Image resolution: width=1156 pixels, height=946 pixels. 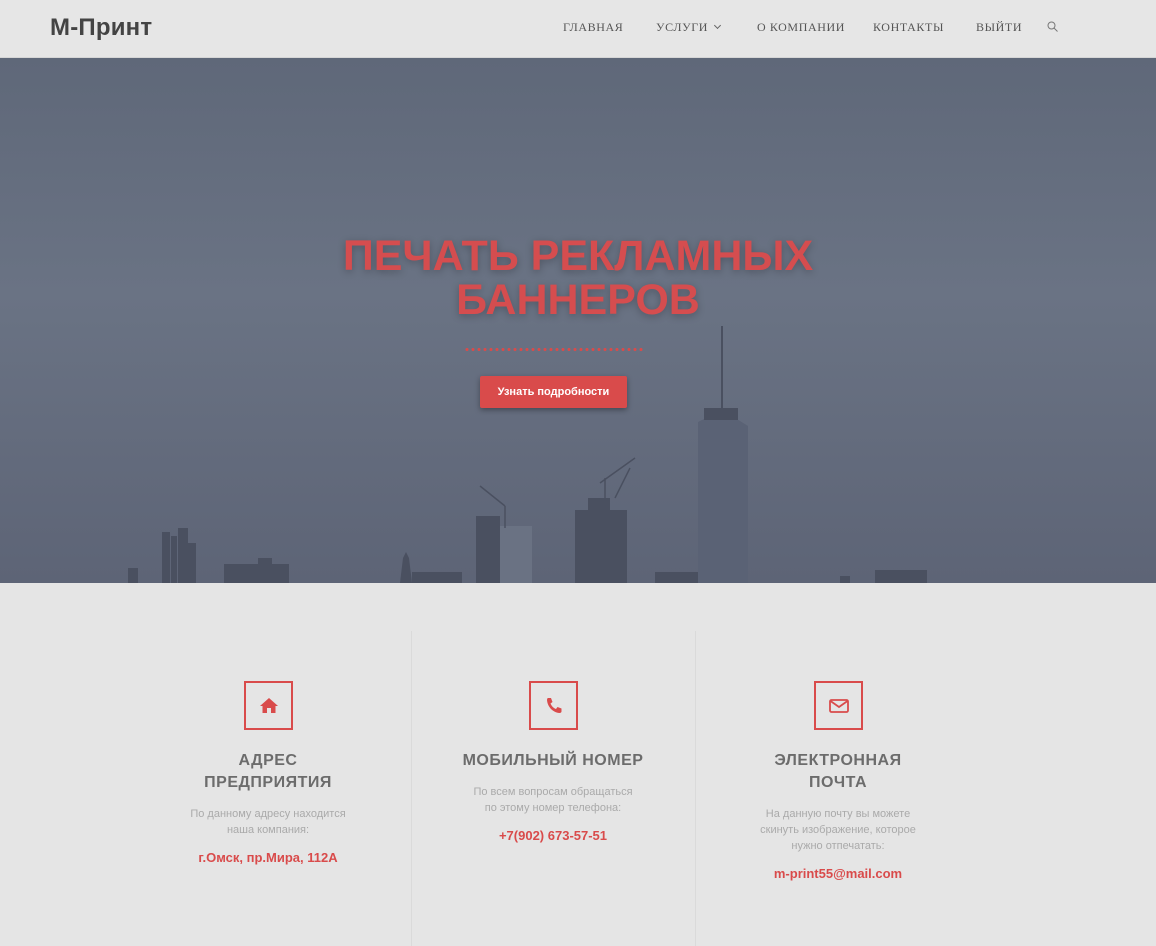 I want to click on address-title-line-1: АДРЕС, so click(x=268, y=760).